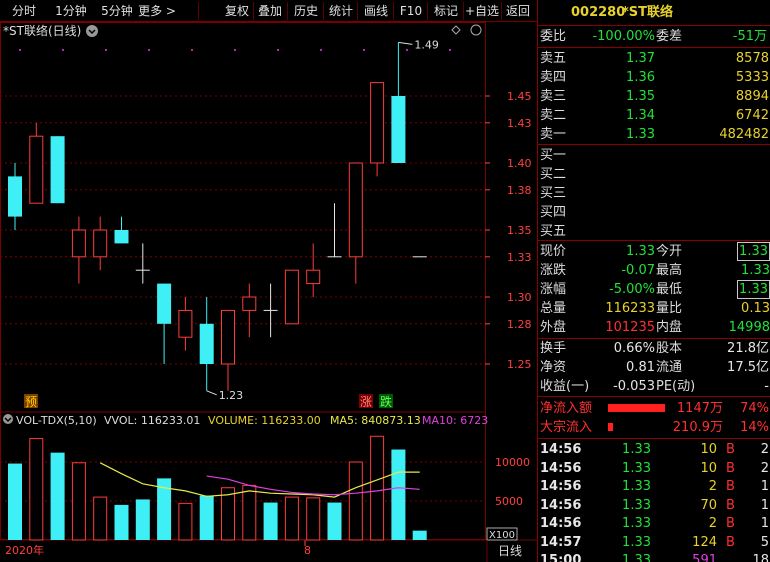 The width and height of the screenshot is (770, 562). Describe the element at coordinates (456, 30) in the screenshot. I see `diamond-icon` at that location.